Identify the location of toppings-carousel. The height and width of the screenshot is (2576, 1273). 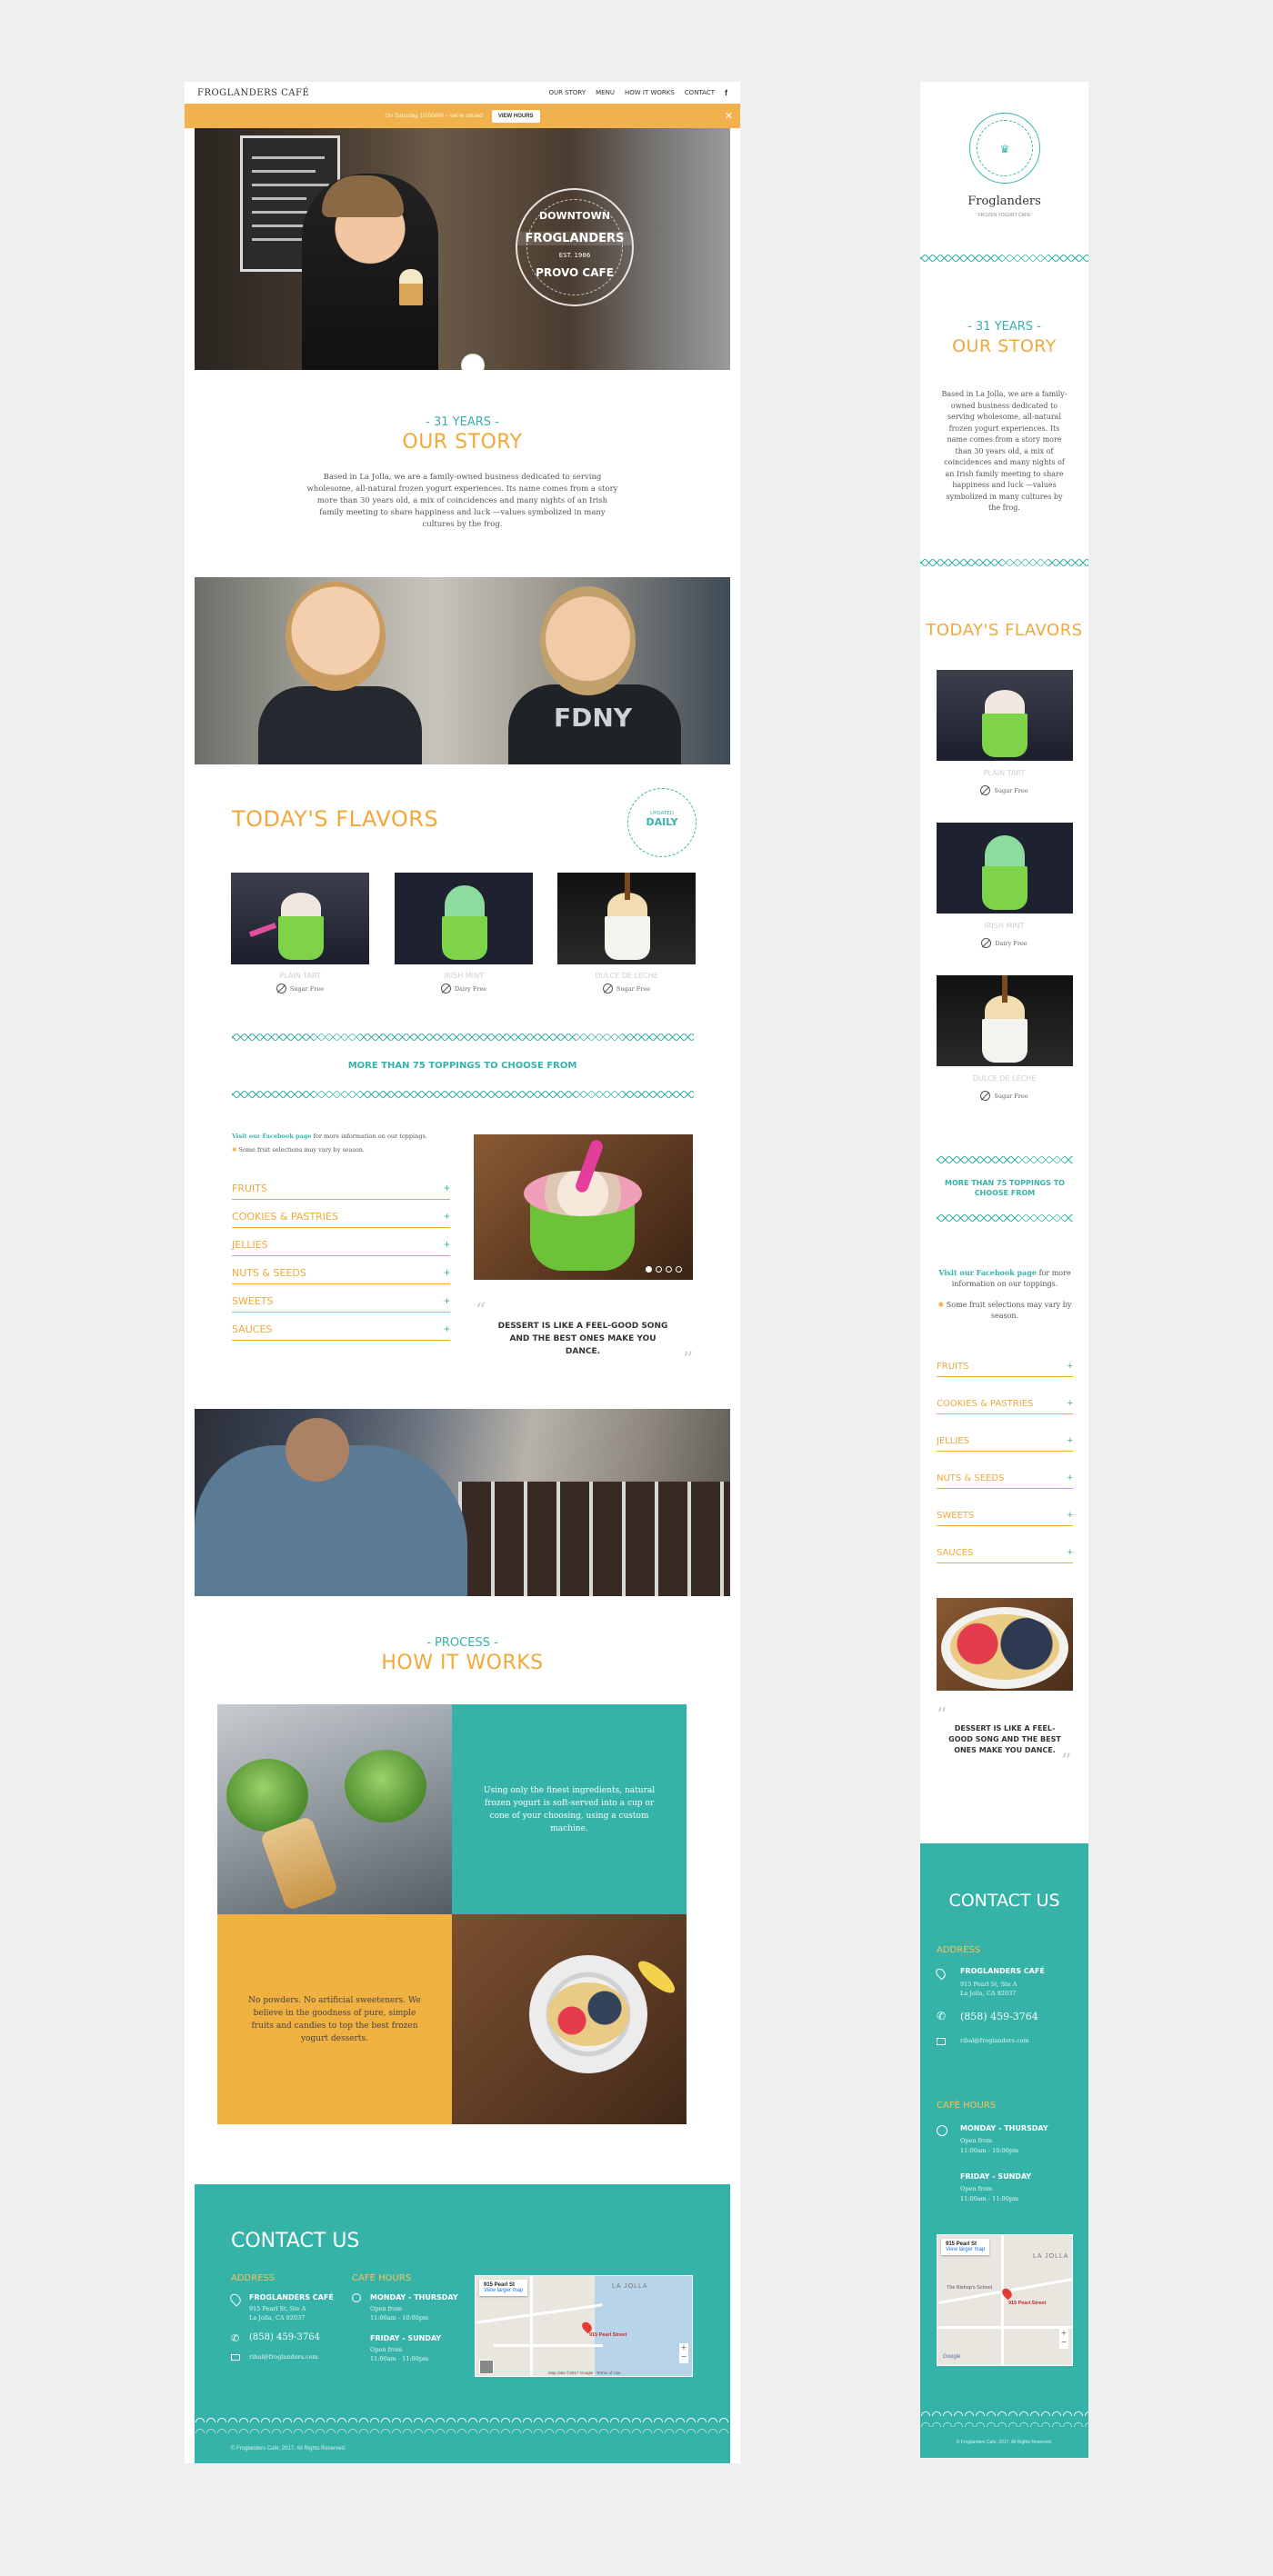
(583, 1207).